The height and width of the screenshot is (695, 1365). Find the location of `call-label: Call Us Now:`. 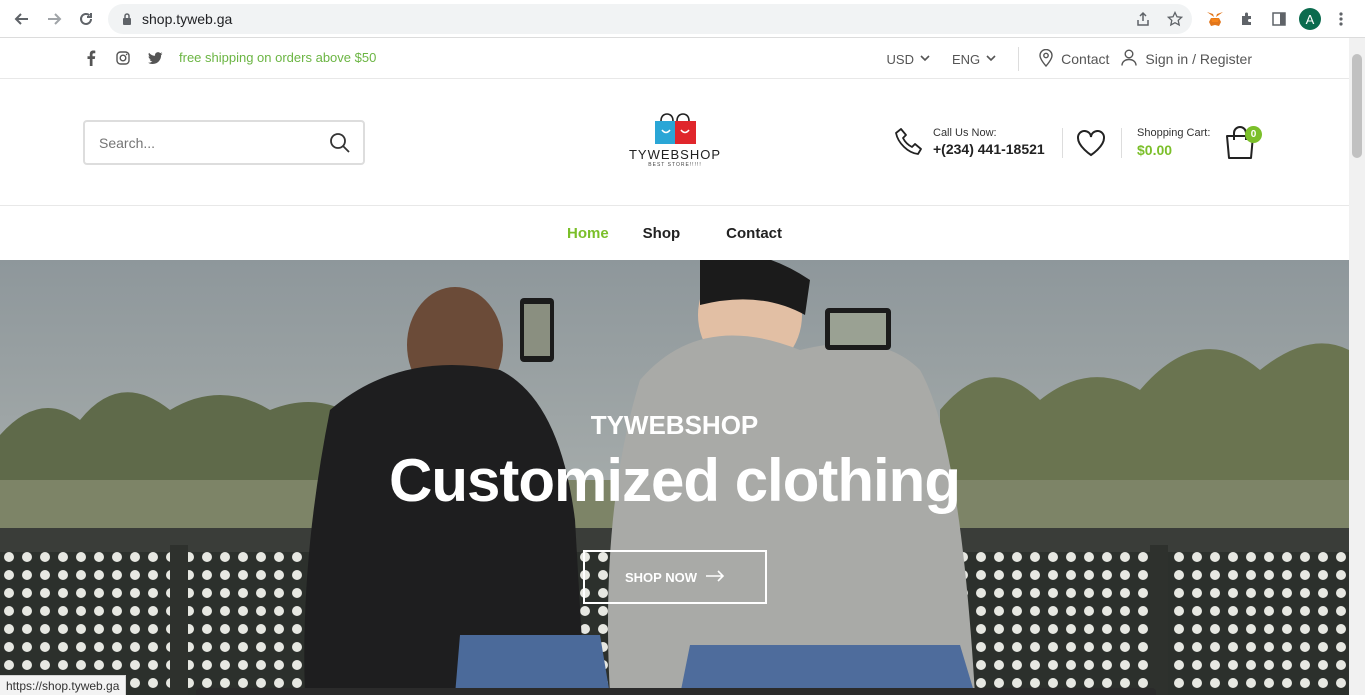

call-label: Call Us Now: is located at coordinates (965, 133).